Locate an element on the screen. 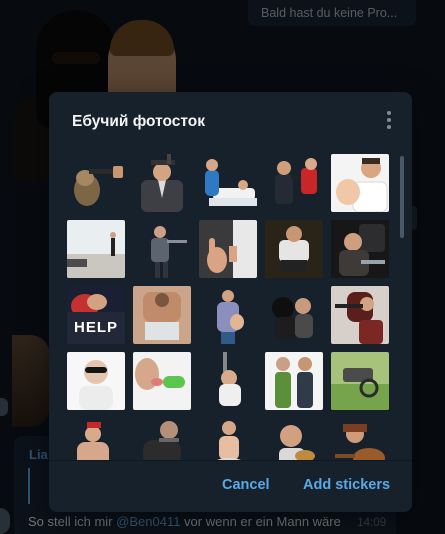  sticker-woman-on-knee is located at coordinates (228, 439).